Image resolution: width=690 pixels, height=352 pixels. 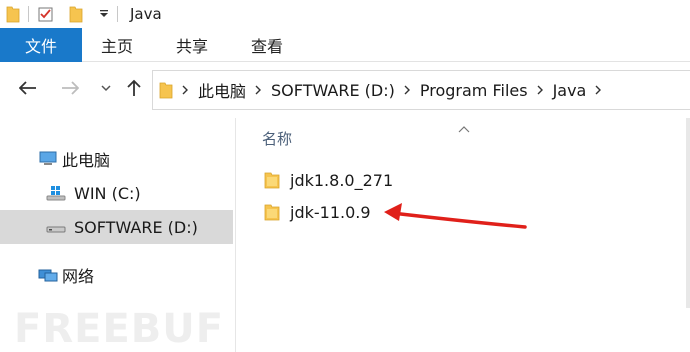 What do you see at coordinates (267, 45) in the screenshot?
I see `tab-view: 查看` at bounding box center [267, 45].